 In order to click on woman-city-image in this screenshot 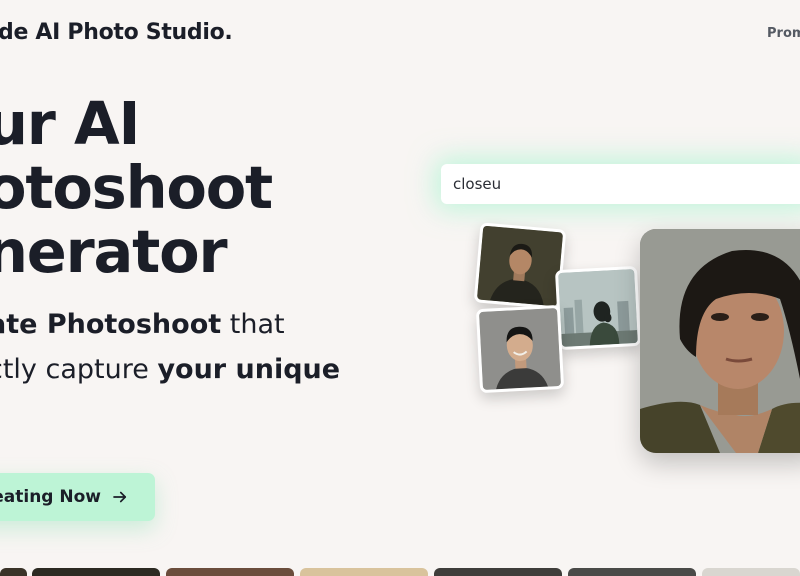, I will do `click(598, 308)`.